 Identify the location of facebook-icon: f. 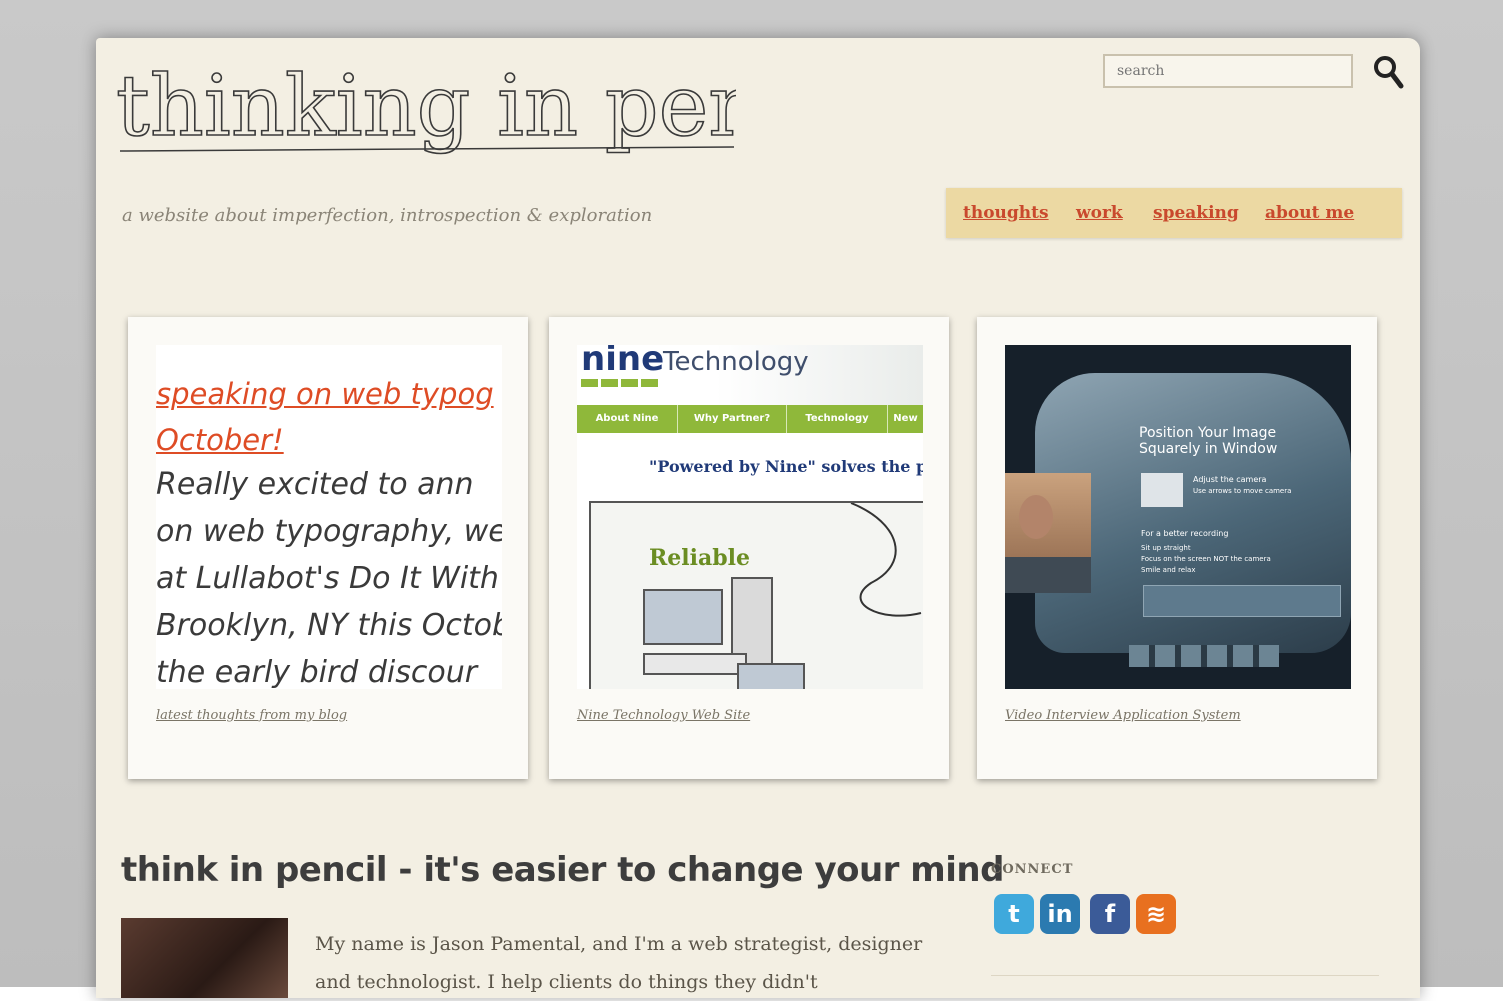
(1110, 914).